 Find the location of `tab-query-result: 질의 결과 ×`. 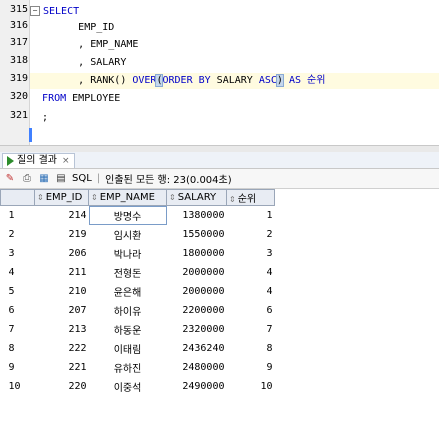

tab-query-result: 질의 결과 × is located at coordinates (38, 160).